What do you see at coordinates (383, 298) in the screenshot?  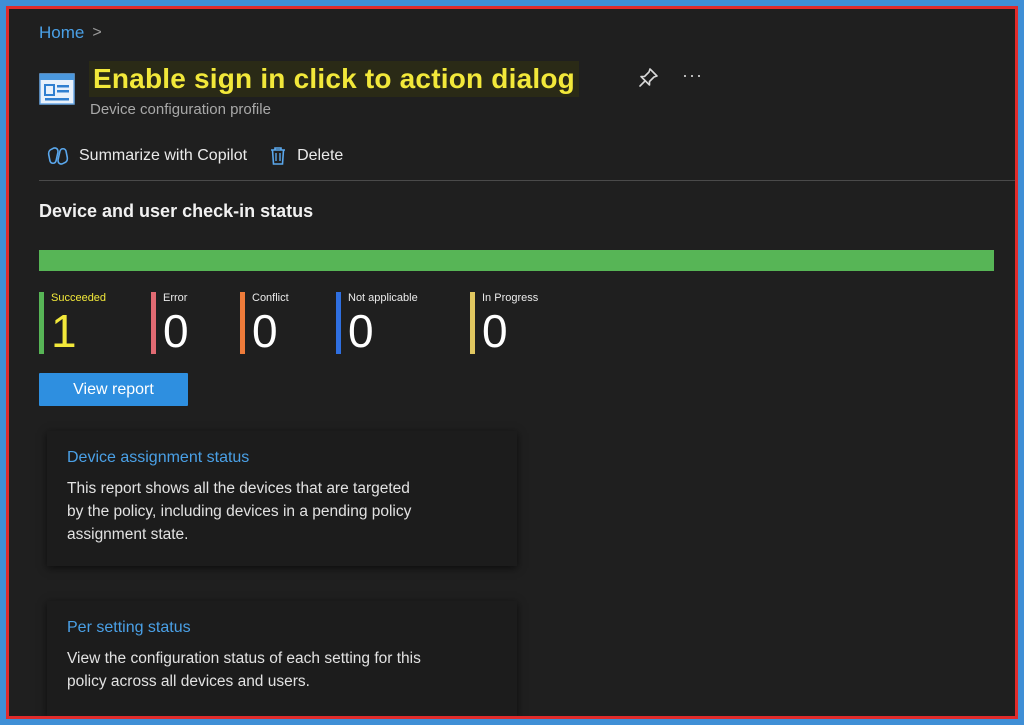 I see `stat-label: Not applicable` at bounding box center [383, 298].